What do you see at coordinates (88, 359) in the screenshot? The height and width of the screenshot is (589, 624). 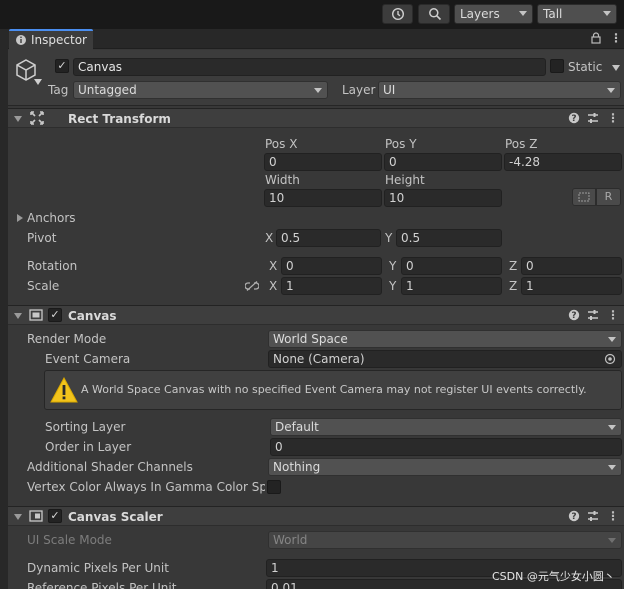 I see `event-camera-label: Event Camera` at bounding box center [88, 359].